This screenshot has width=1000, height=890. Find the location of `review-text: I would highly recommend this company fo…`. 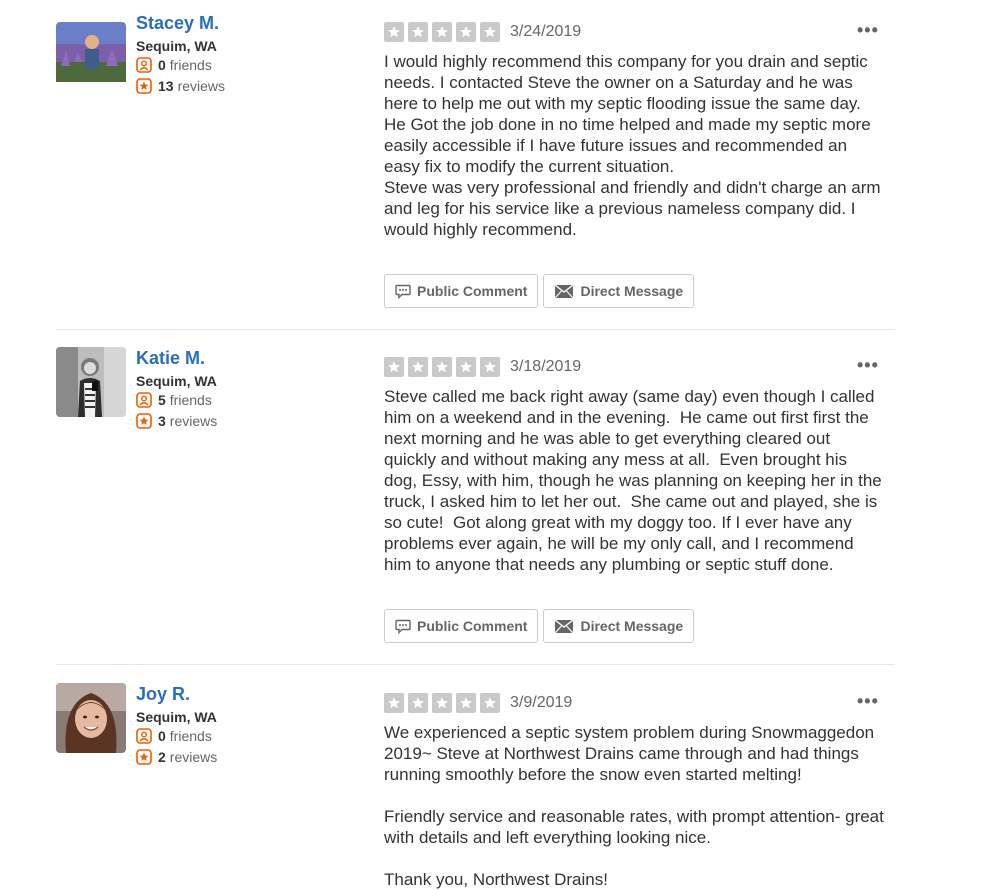

review-text: I would highly recommend this company fo… is located at coordinates (632, 145).